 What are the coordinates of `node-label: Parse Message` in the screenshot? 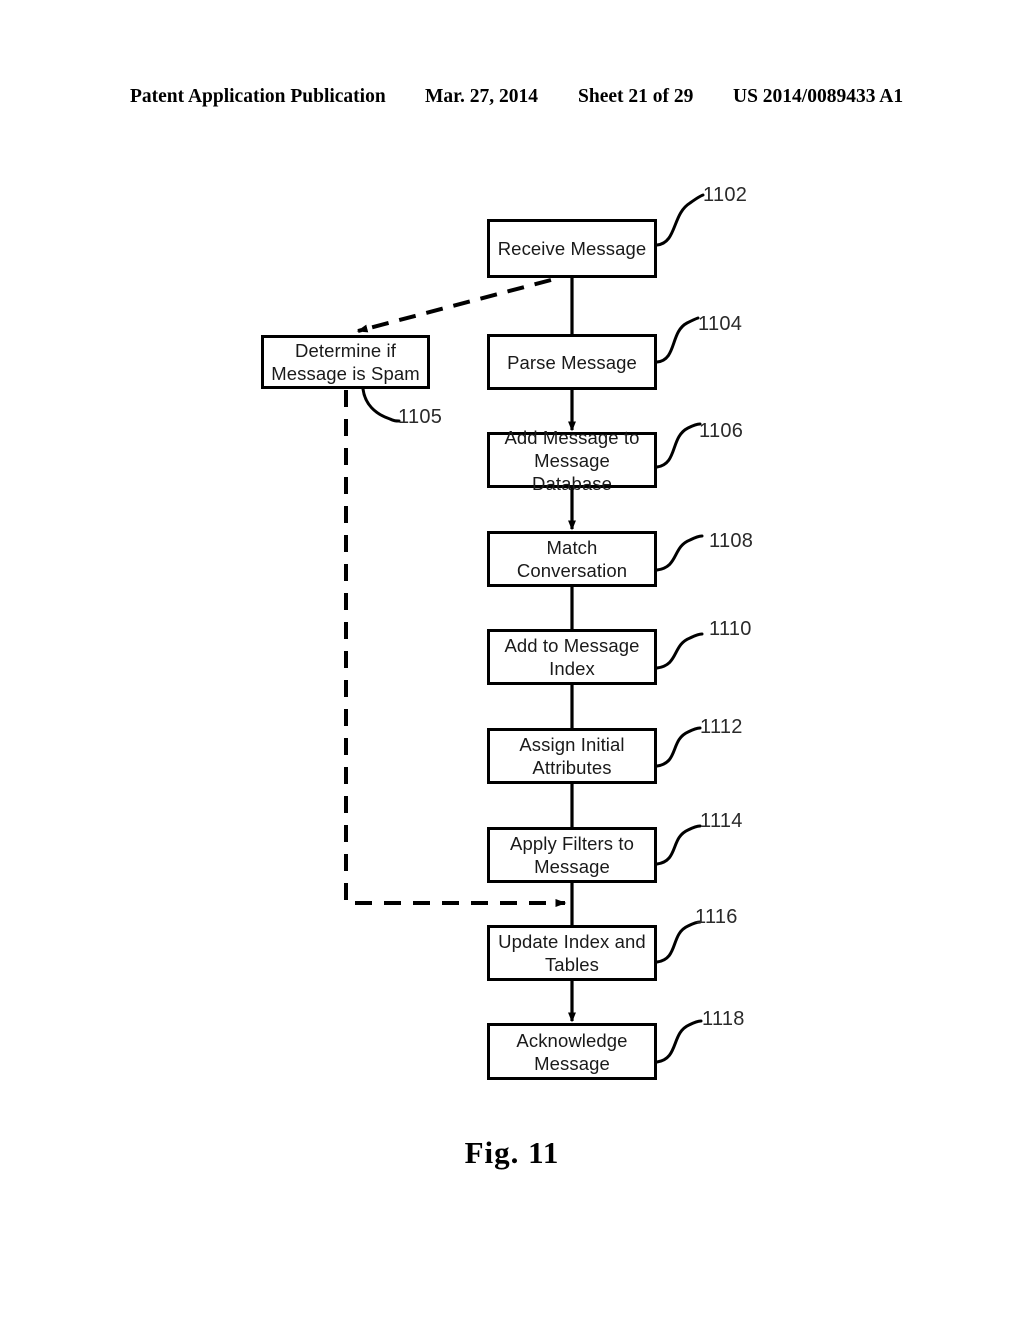 It's located at (572, 362).